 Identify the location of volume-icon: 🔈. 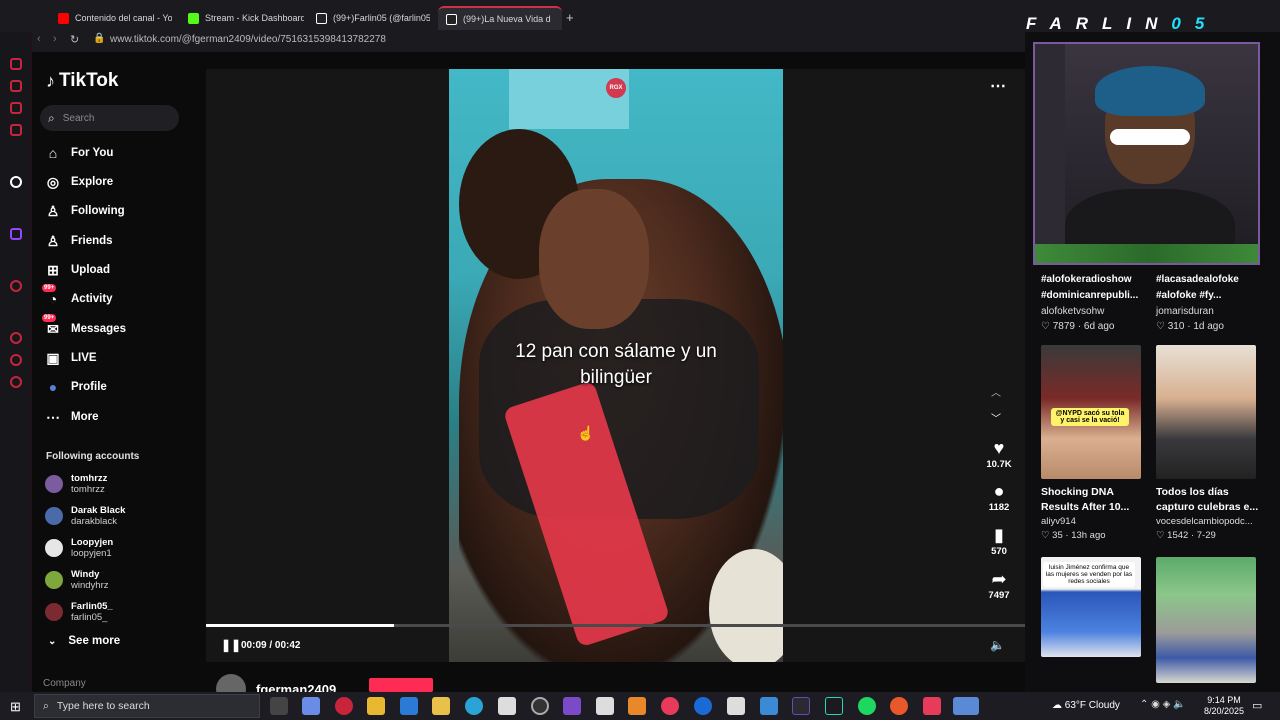
(997, 645).